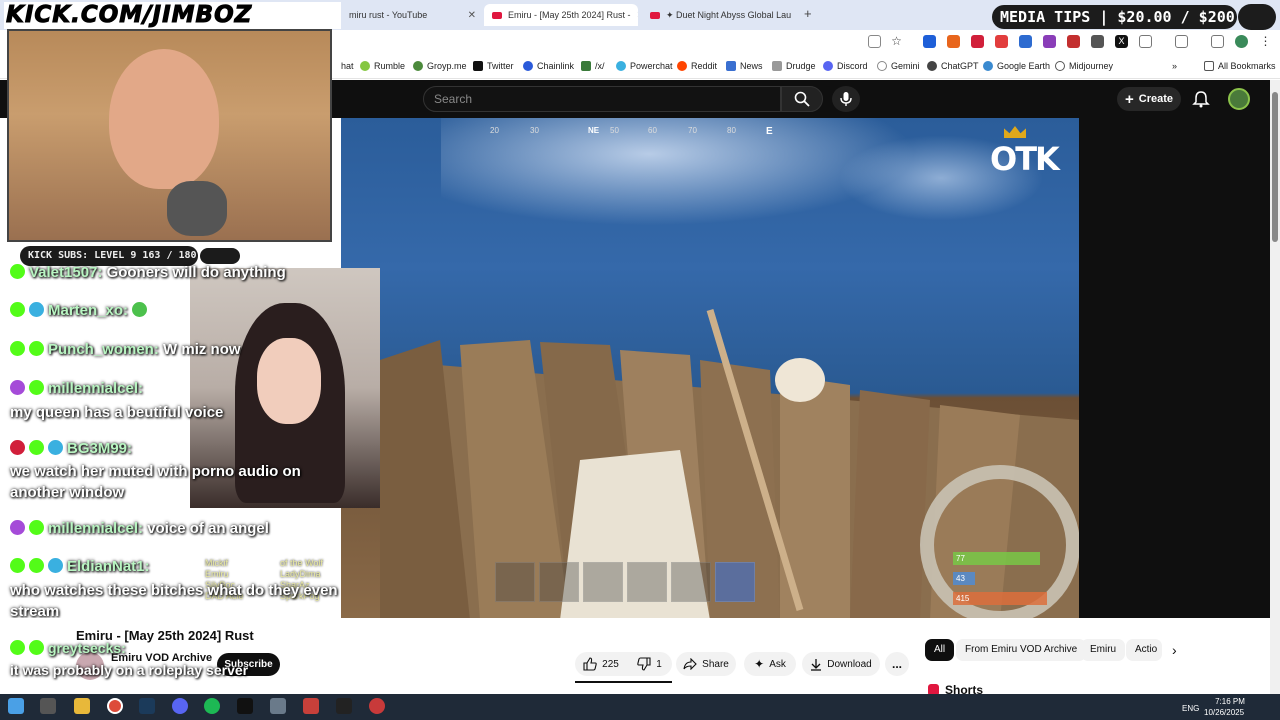 This screenshot has height=720, width=1280. What do you see at coordinates (212, 706) in the screenshot?
I see `spotify-icon` at bounding box center [212, 706].